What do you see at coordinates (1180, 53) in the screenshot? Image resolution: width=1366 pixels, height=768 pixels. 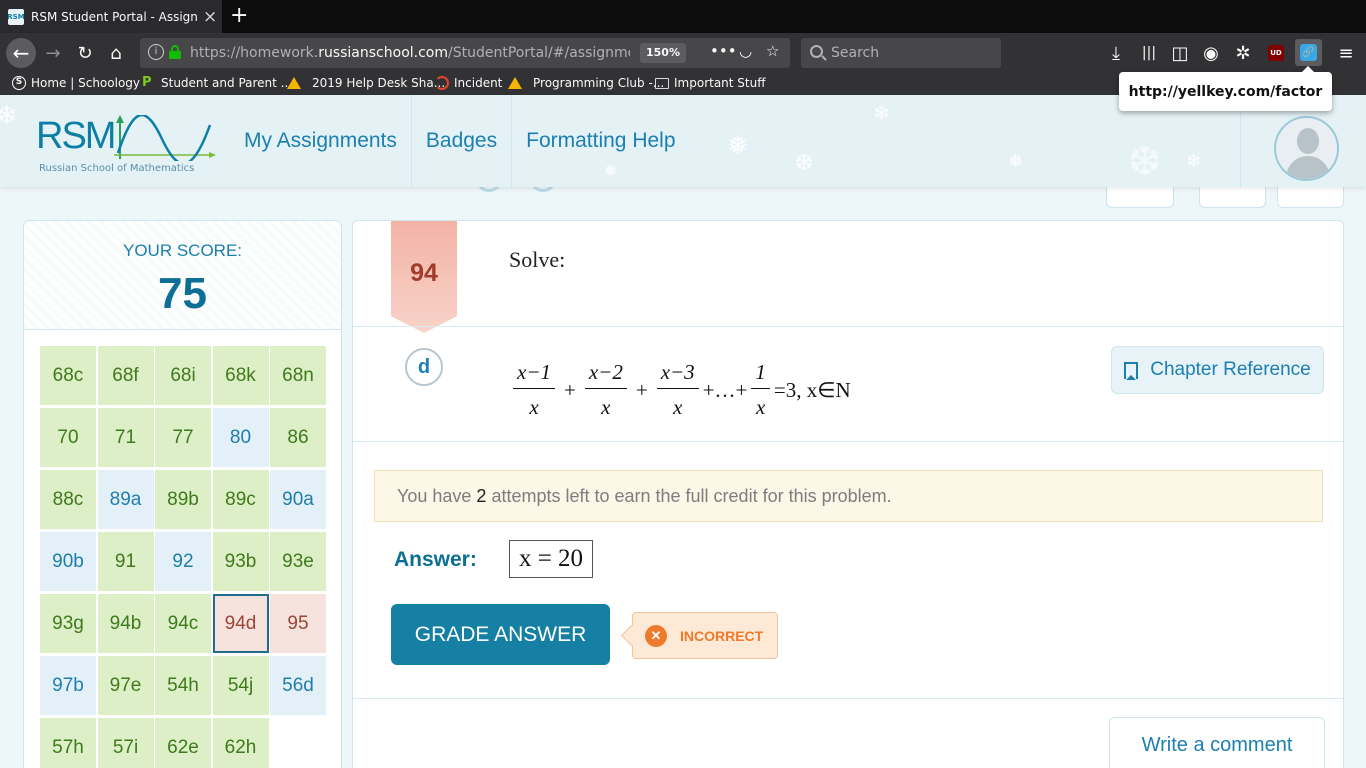 I see `sidebar-icon: ◫` at bounding box center [1180, 53].